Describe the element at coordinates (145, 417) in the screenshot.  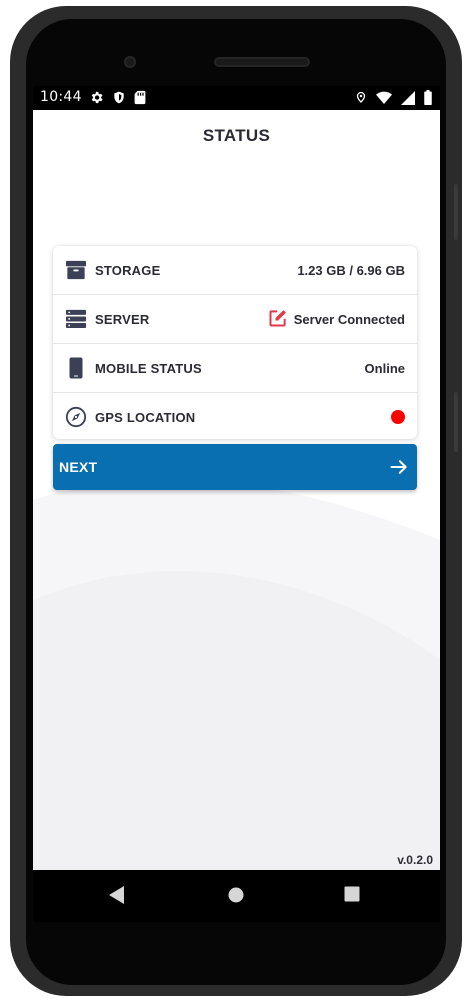
I see `status-label: GPS LOCATION` at that location.